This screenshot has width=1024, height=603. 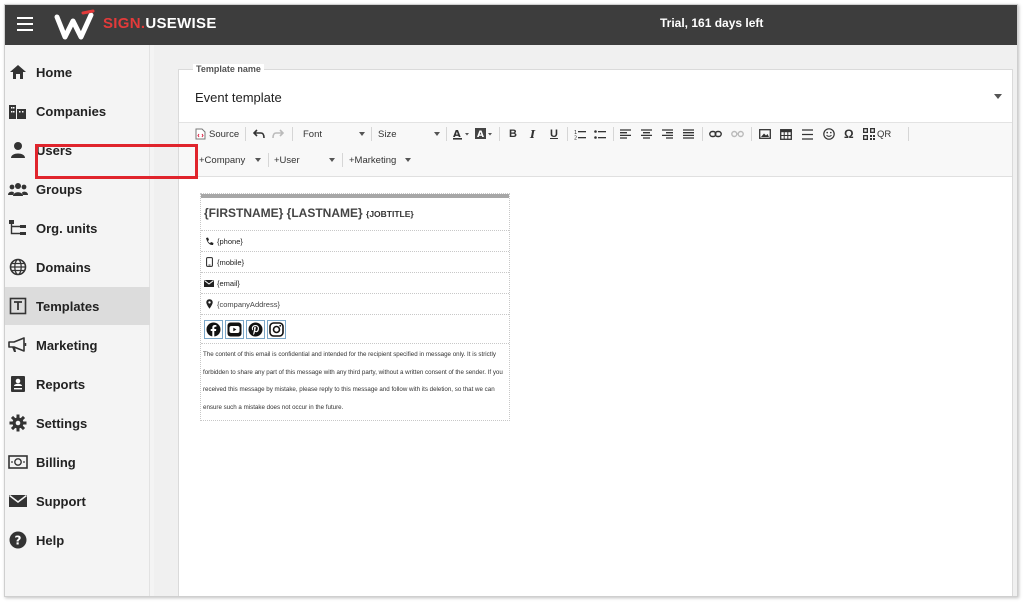 I want to click on sidebar-item-label: Companies, so click(x=71, y=111).